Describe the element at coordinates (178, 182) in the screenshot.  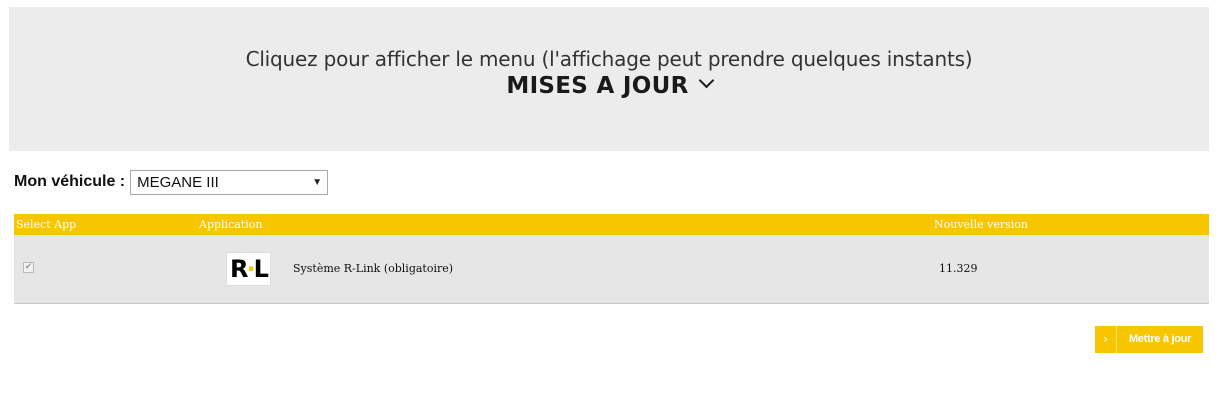
I see `vehicle-selected-value: MEGANE III` at that location.